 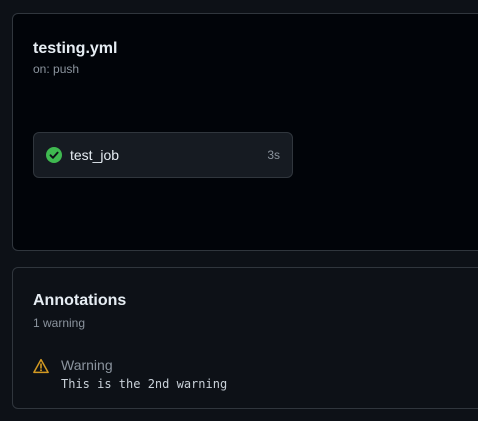 I want to click on annotation-level: Warning, so click(x=87, y=365).